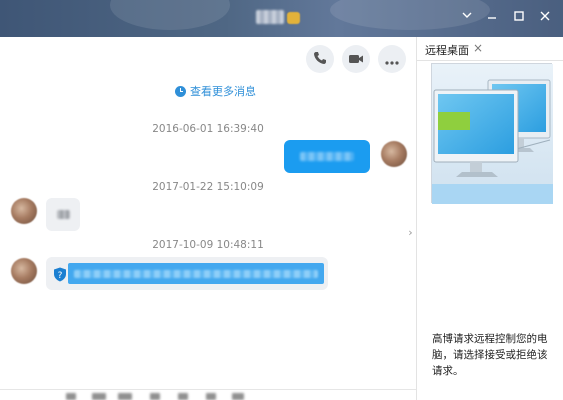 This screenshot has width=563, height=400. I want to click on video-call-button, so click(356, 59).